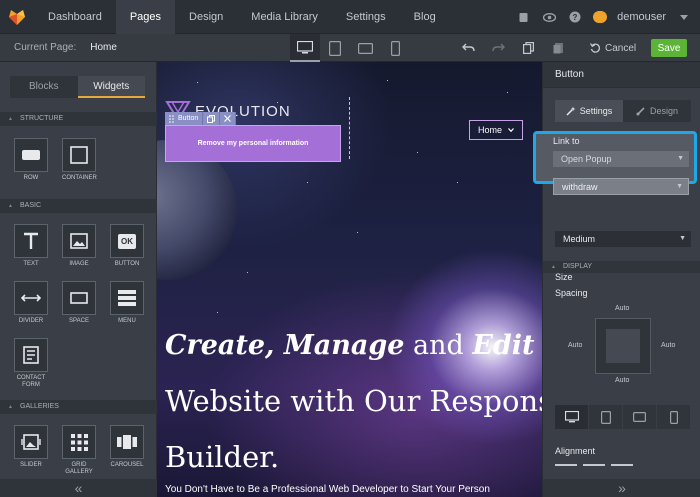  I want to click on nav-pages: Pages, so click(145, 17).